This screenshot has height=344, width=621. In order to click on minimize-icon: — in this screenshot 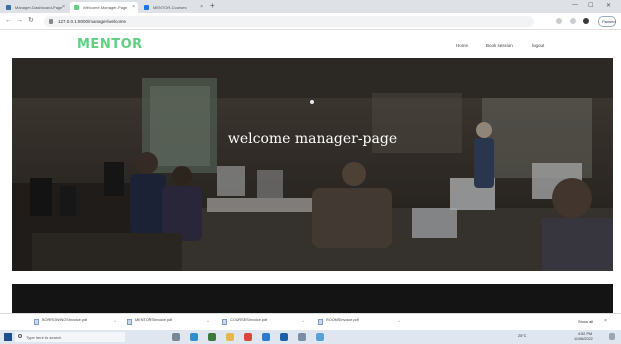, I will do `click(575, 5)`.